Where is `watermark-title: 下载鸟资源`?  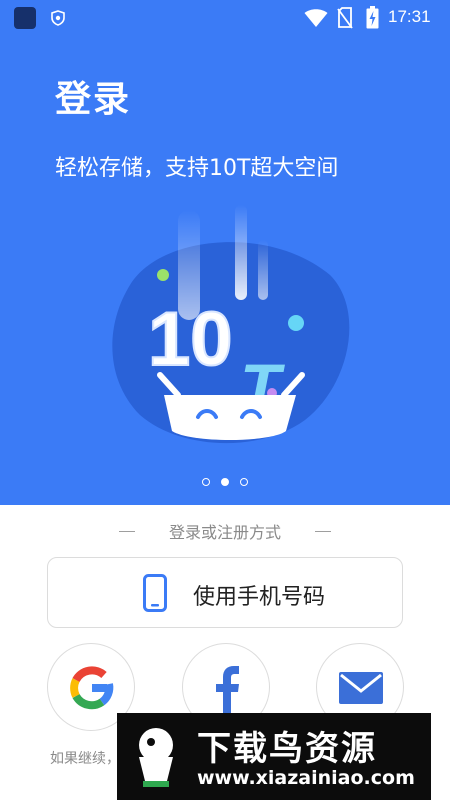
watermark-title: 下载鸟资源 is located at coordinates (287, 749).